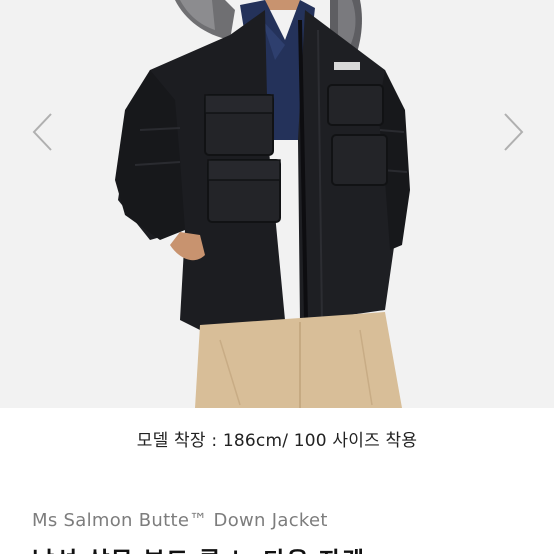 This screenshot has height=554, width=554. I want to click on carousel-prev-button, so click(42, 132).